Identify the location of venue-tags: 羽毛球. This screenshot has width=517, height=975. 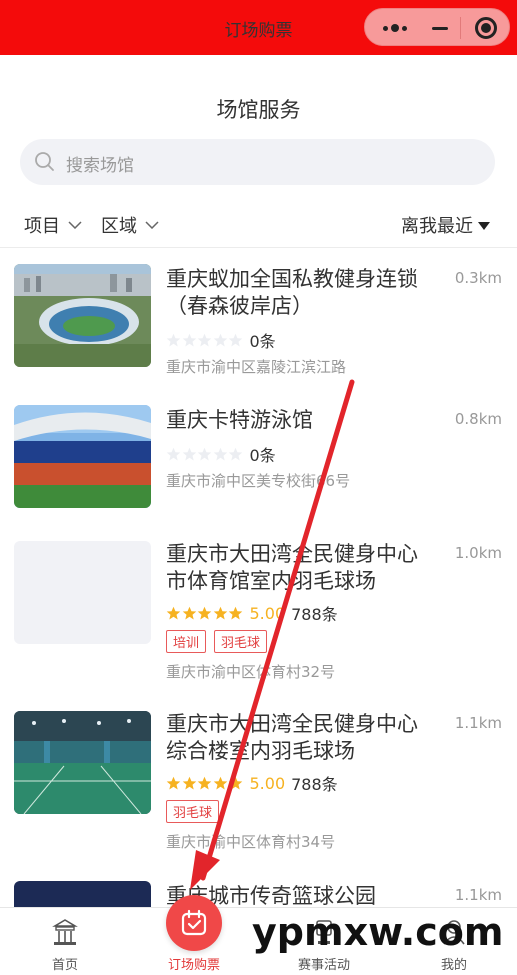
(196, 811).